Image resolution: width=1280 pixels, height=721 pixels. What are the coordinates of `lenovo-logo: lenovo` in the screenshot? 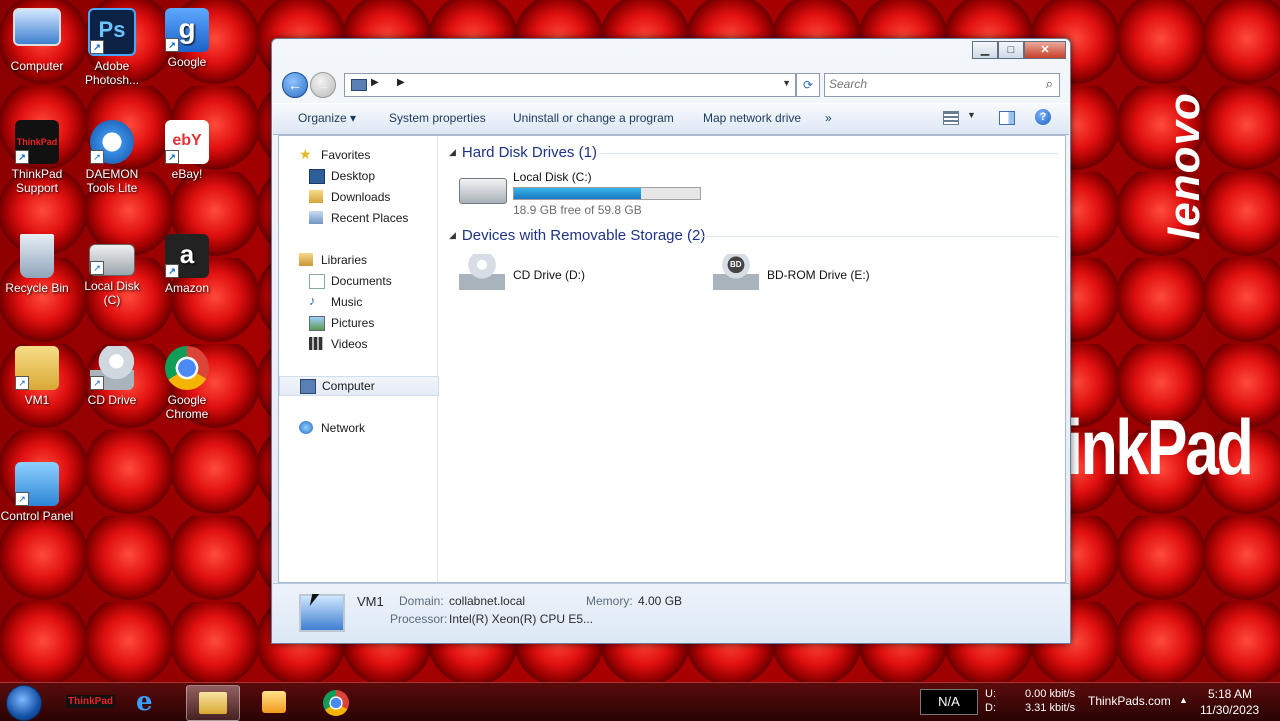 It's located at (1184, 166).